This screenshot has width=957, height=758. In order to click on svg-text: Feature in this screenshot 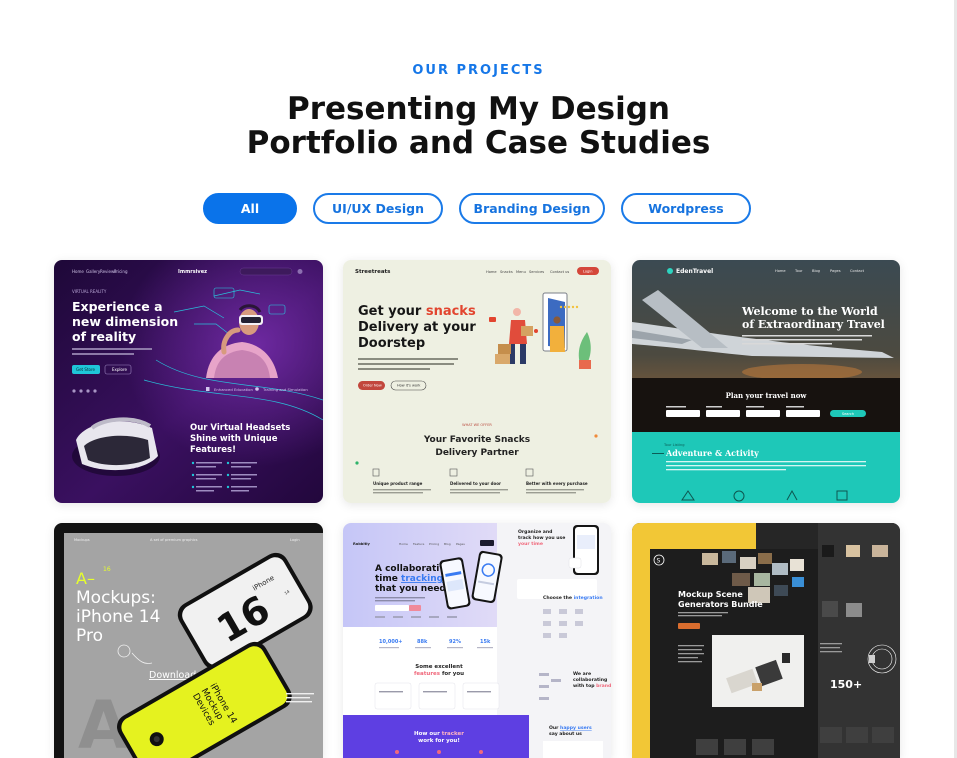, I will do `click(418, 544)`.